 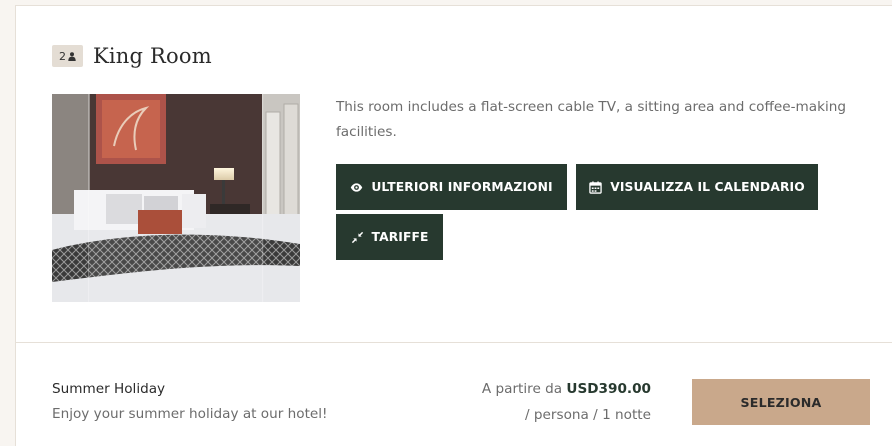 I want to click on eye-icon, so click(x=357, y=187).